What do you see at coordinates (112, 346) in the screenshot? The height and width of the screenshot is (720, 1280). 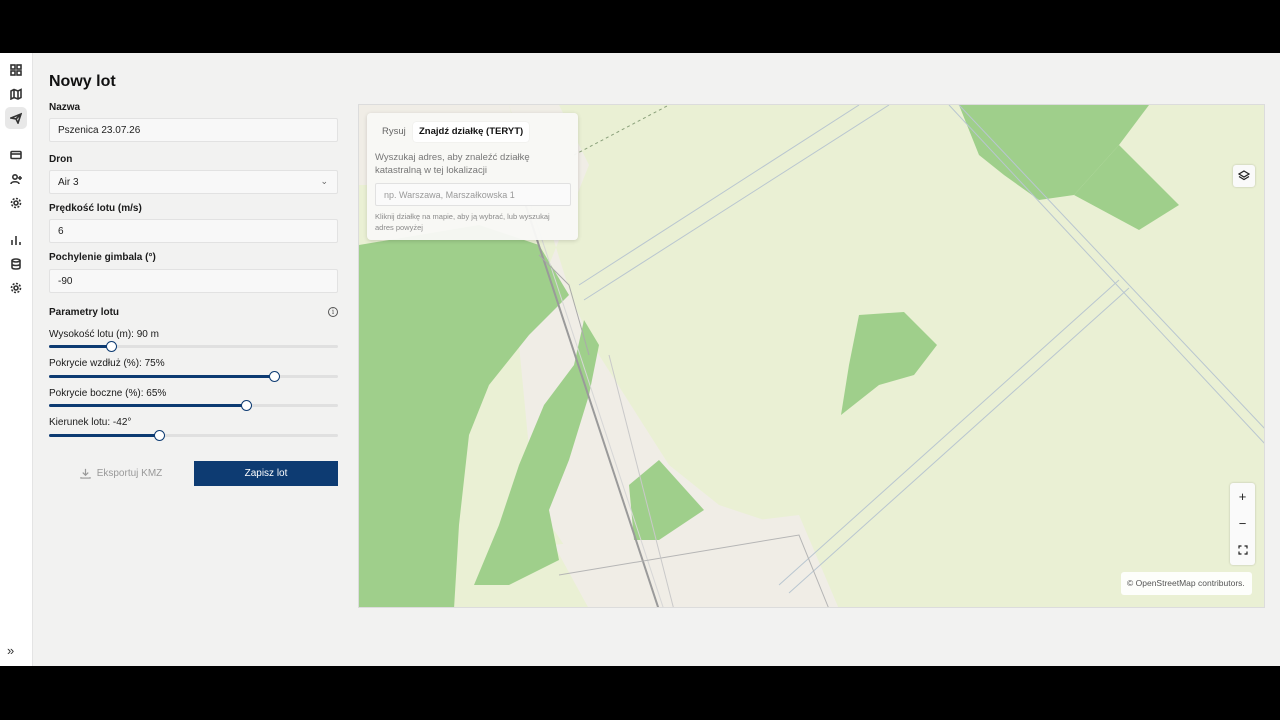 I see `altitude-slider-thumb` at bounding box center [112, 346].